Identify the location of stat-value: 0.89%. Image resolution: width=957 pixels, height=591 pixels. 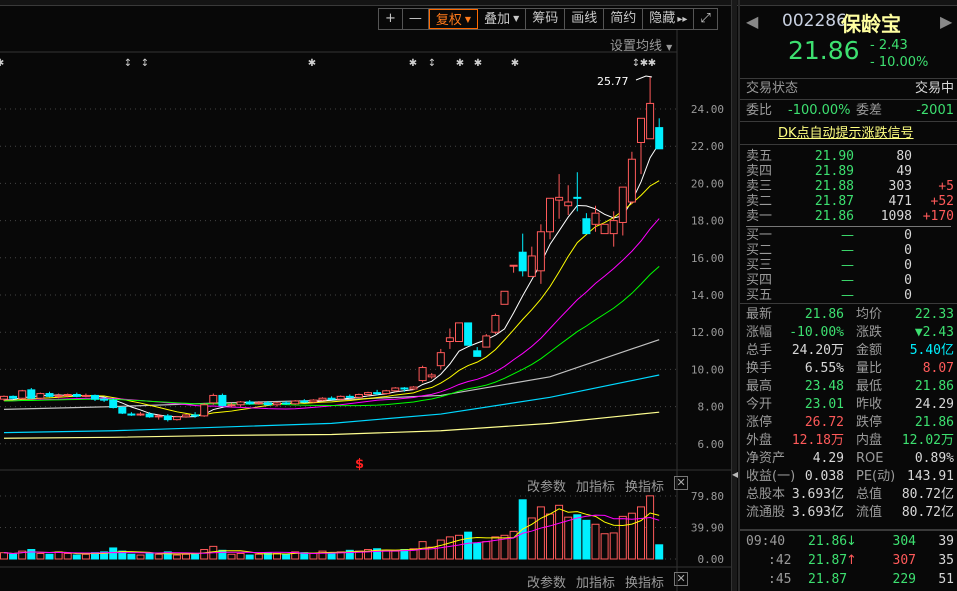
(934, 458).